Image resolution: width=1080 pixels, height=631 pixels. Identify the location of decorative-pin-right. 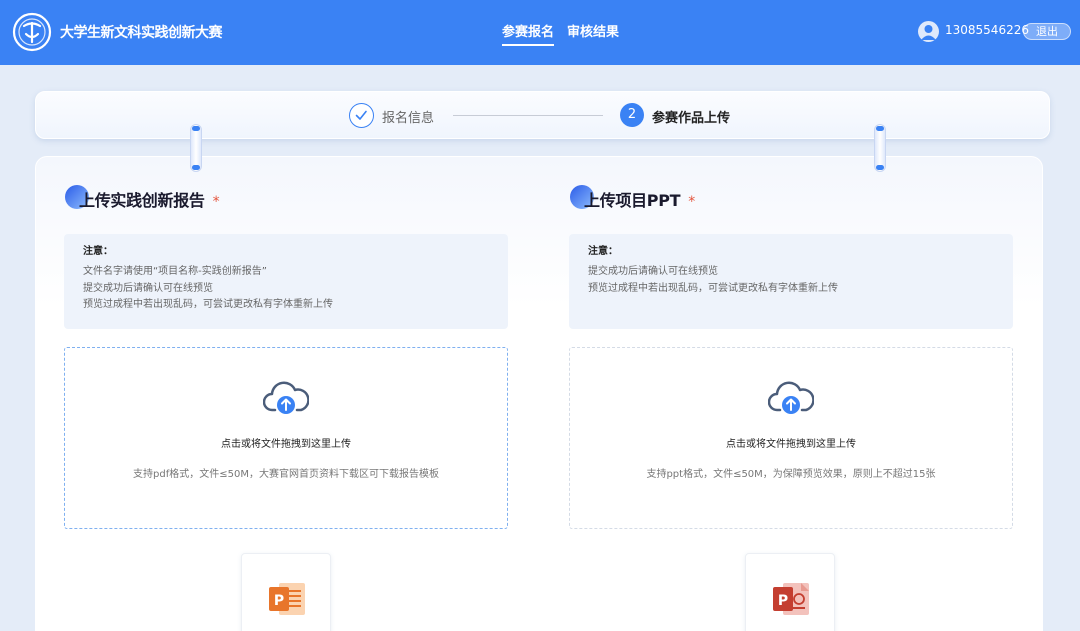
(880, 148).